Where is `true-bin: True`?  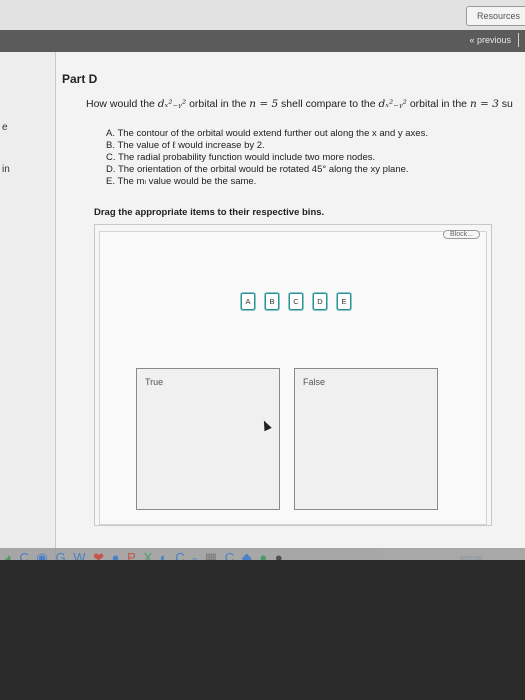 true-bin: True is located at coordinates (208, 439).